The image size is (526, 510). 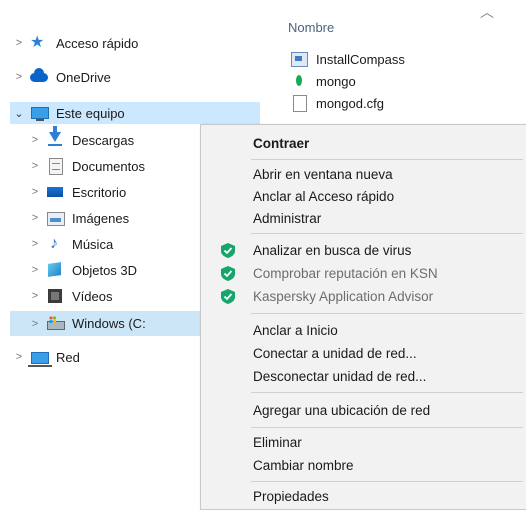 What do you see at coordinates (295, 330) in the screenshot?
I see `menu-item-label: Anclar a Inicio` at bounding box center [295, 330].